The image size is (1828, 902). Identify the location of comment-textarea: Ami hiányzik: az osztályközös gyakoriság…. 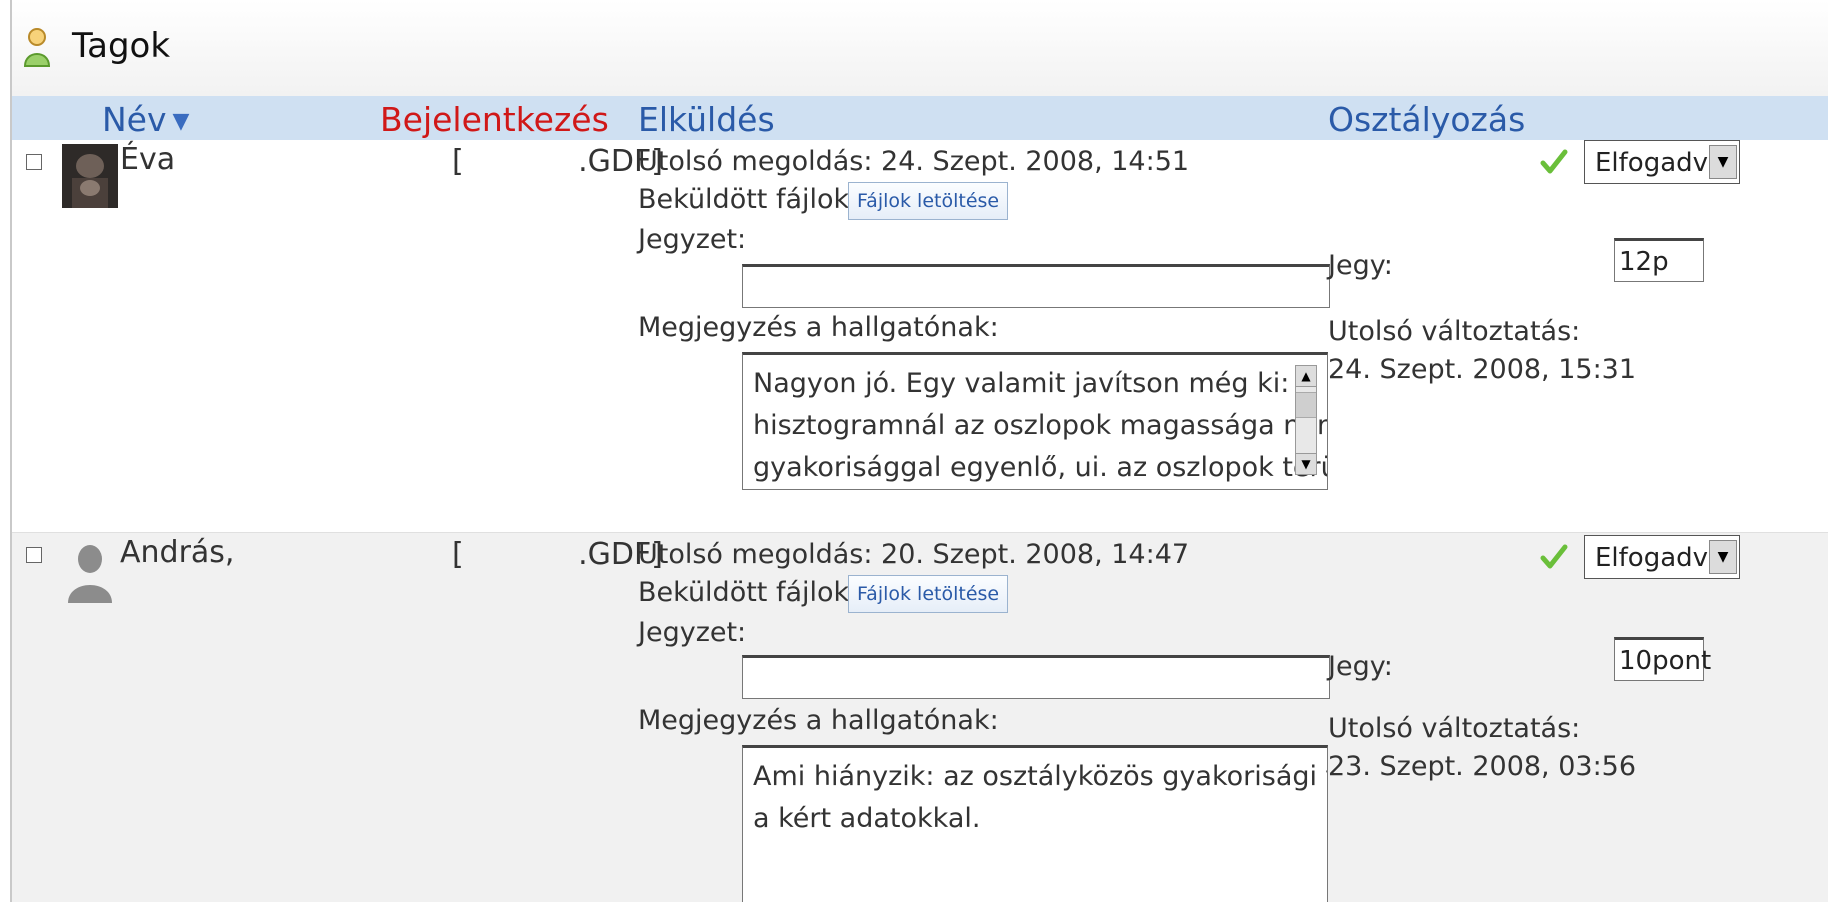
(1035, 823).